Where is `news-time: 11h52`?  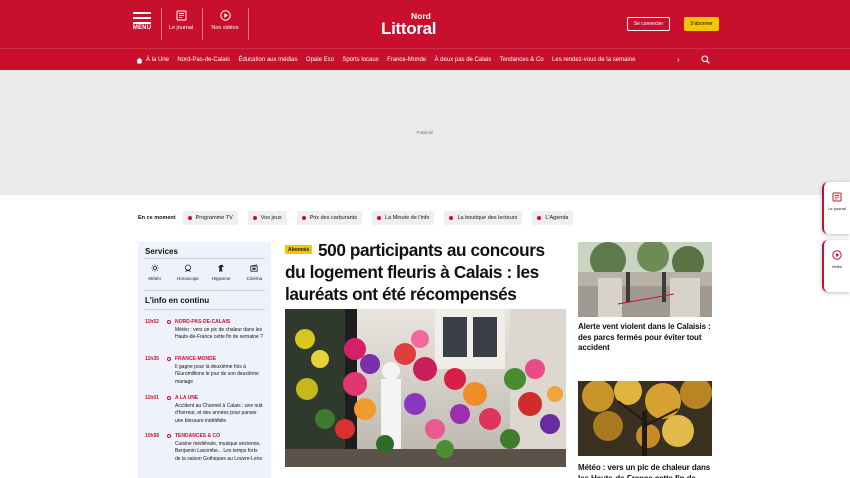 news-time: 11h52 is located at coordinates (152, 322).